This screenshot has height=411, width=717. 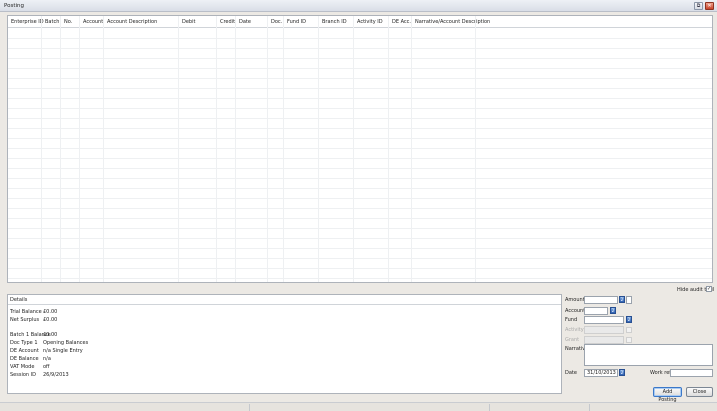 I want to click on details-label: VAT Mode, so click(x=22, y=367).